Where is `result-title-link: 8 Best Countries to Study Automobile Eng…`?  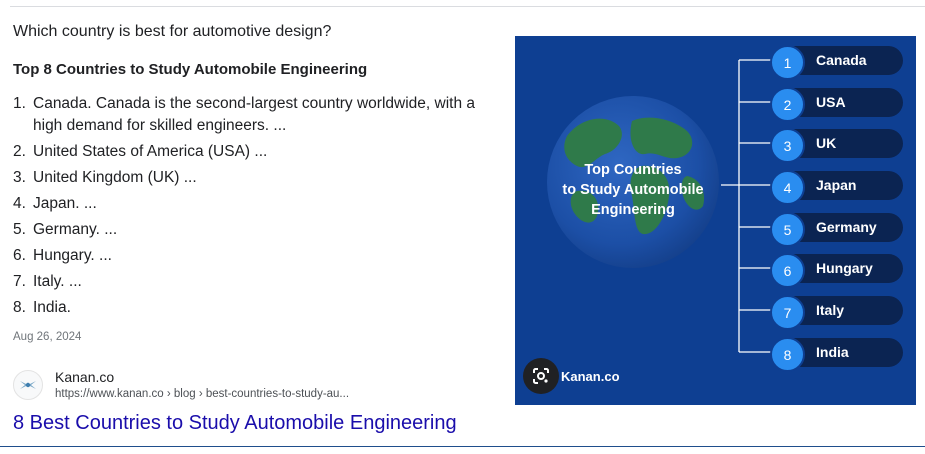
result-title-link: 8 Best Countries to Study Automobile Eng… is located at coordinates (235, 423).